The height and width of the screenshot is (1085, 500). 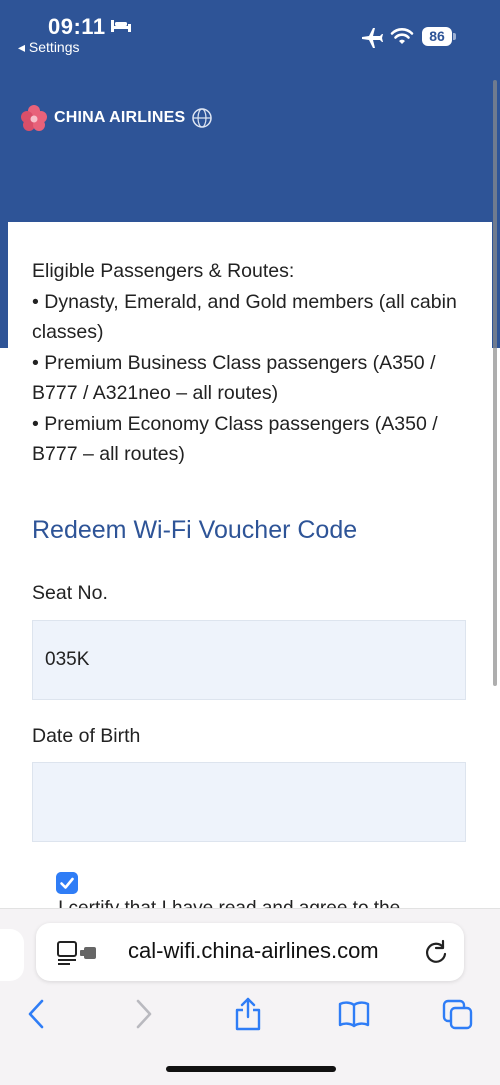 What do you see at coordinates (202, 118) in the screenshot?
I see `globe-emblem-icon` at bounding box center [202, 118].